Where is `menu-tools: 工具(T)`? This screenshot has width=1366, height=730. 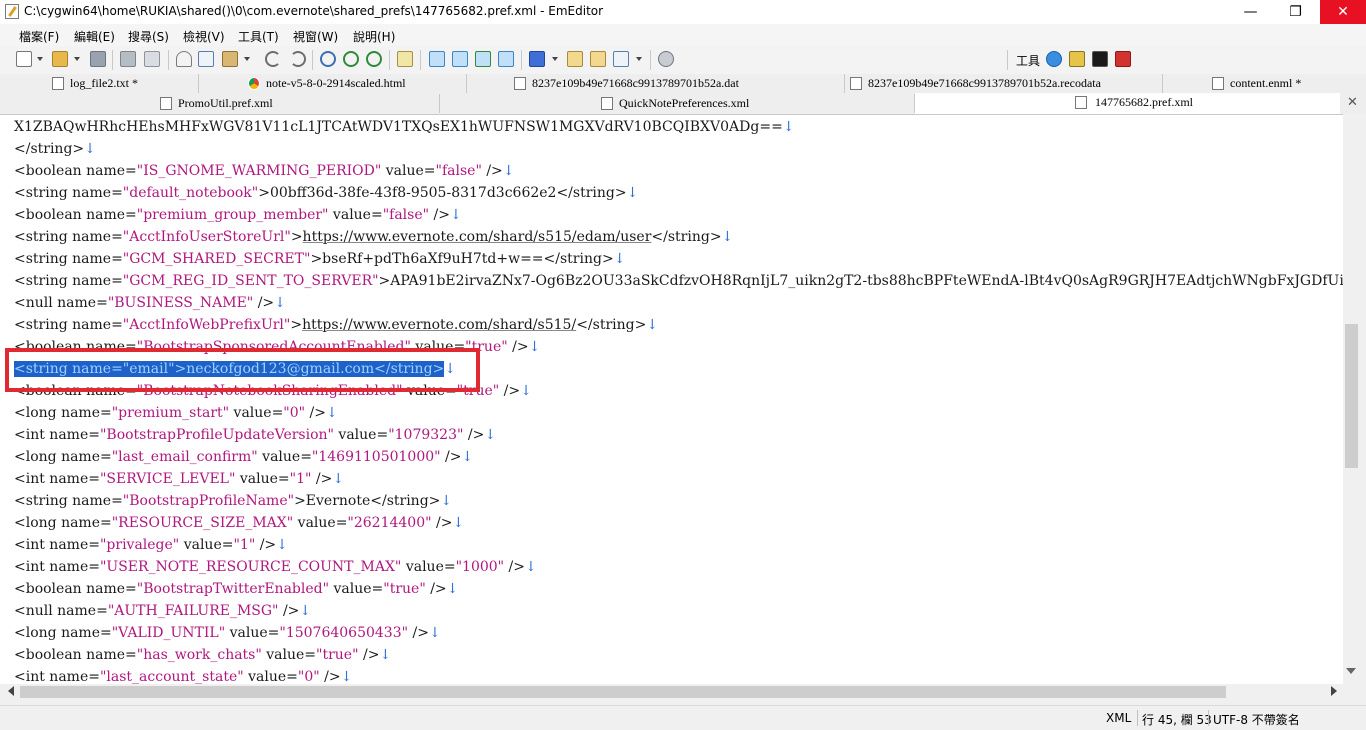 menu-tools: 工具(T) is located at coordinates (258, 36).